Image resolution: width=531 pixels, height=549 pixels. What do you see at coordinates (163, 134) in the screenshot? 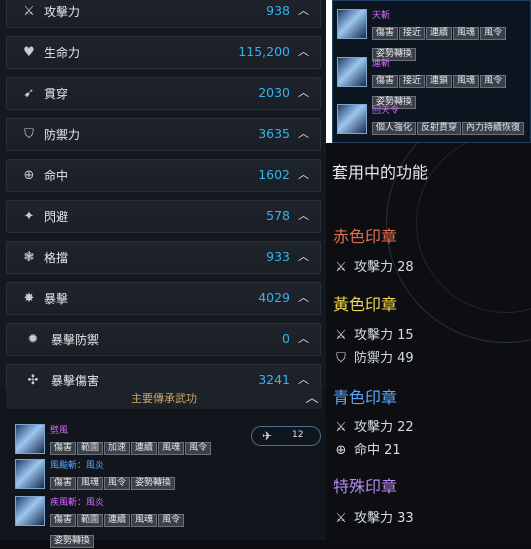
I see `stat-row: ⛉ 防禦力 3635 ︿` at bounding box center [163, 134].